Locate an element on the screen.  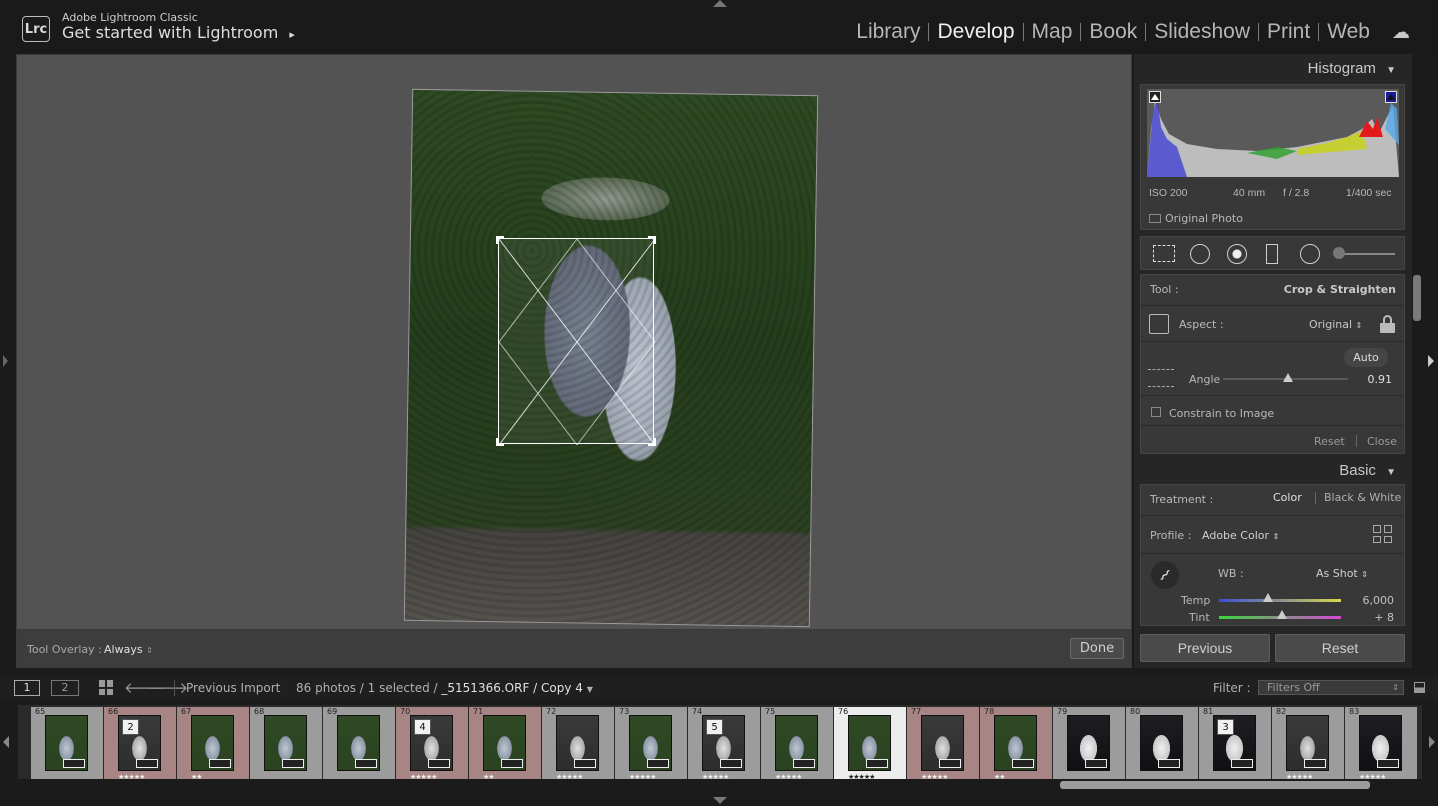
secondary-window-button: 2 is located at coordinates (65, 688).